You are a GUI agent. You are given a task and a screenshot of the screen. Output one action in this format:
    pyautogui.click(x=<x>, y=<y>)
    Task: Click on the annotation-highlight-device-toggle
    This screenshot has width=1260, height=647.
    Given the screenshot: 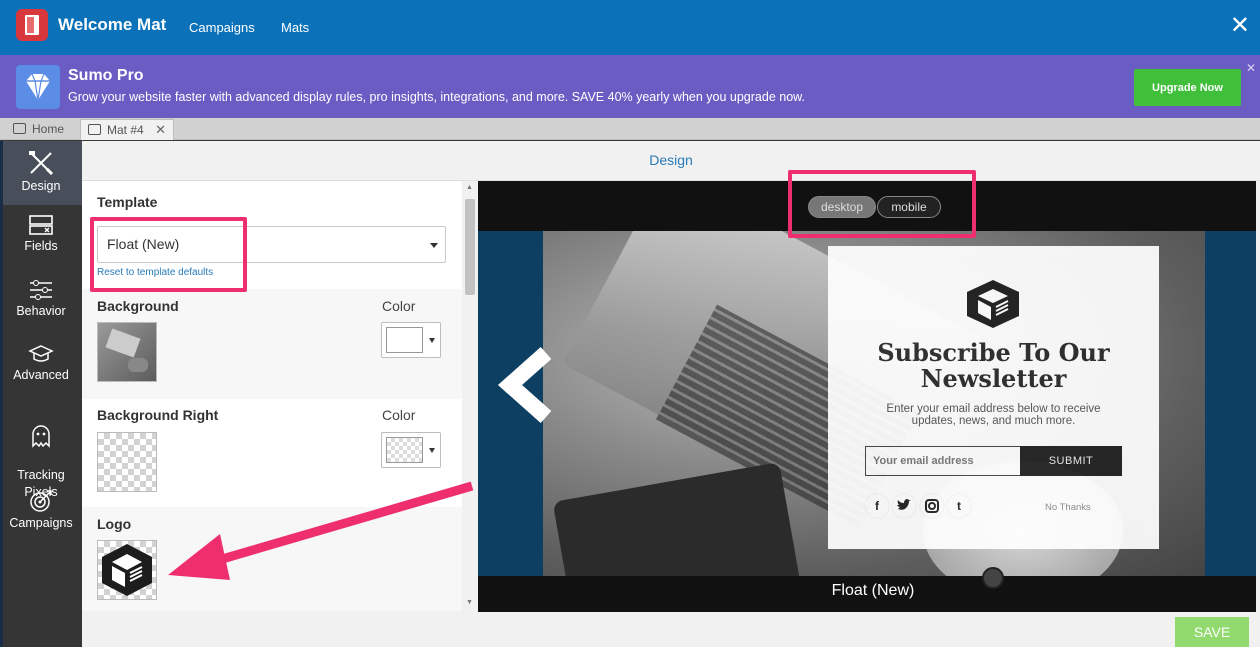 What is the action you would take?
    pyautogui.click(x=882, y=204)
    